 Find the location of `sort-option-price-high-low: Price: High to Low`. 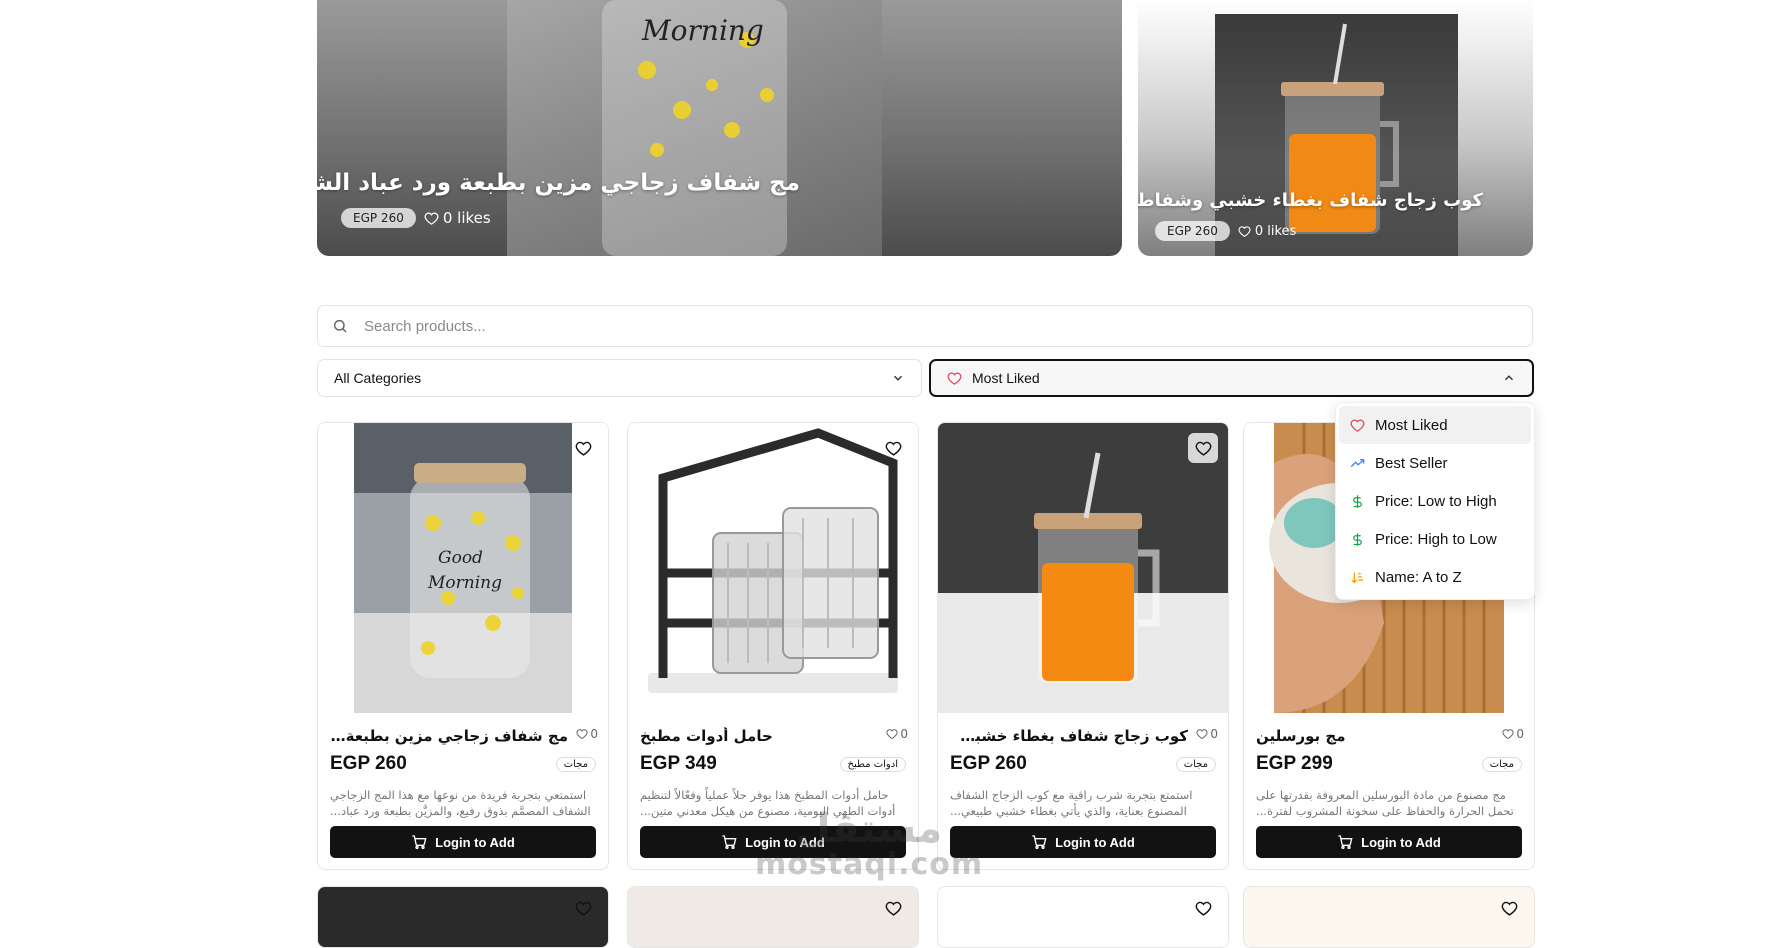

sort-option-price-high-low: Price: High to Low is located at coordinates (1435, 539).